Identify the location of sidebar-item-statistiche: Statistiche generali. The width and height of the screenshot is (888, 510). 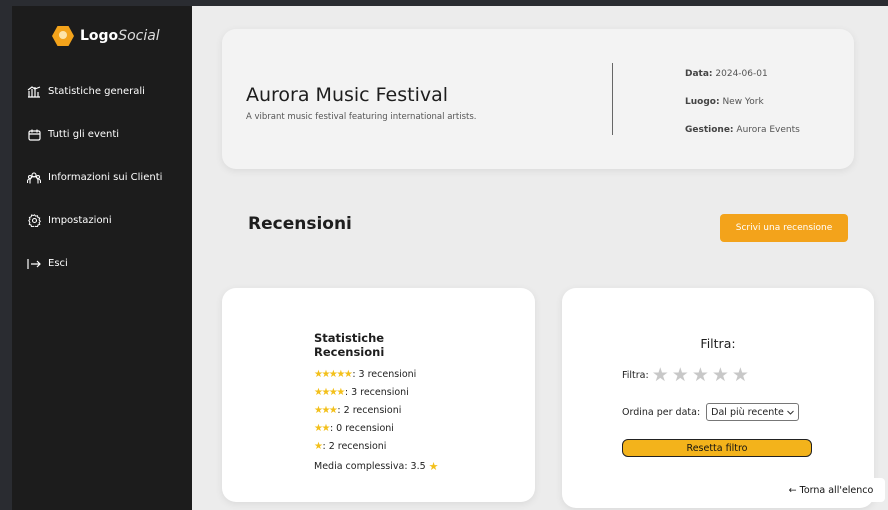
(109, 91).